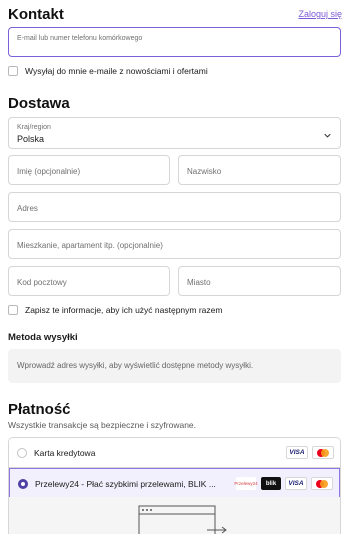  I want to click on postal-code-placeholder: Kod pocztowy, so click(42, 282).